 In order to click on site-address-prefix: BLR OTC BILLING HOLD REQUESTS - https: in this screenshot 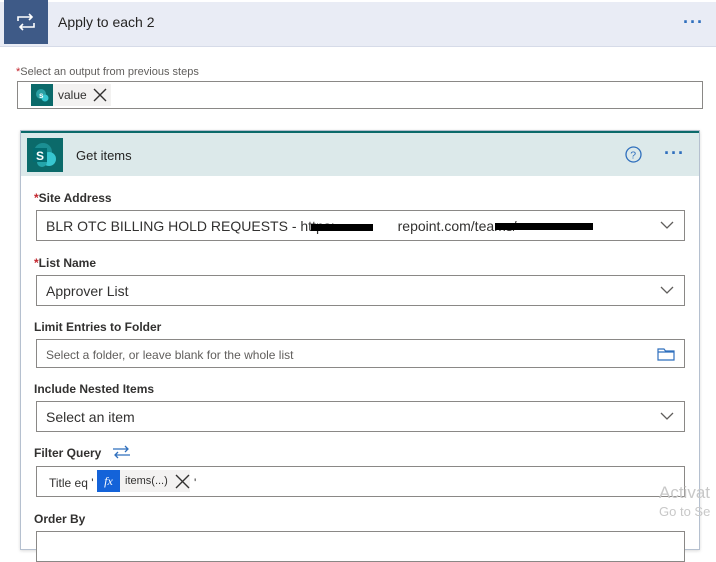, I will do `click(190, 226)`.